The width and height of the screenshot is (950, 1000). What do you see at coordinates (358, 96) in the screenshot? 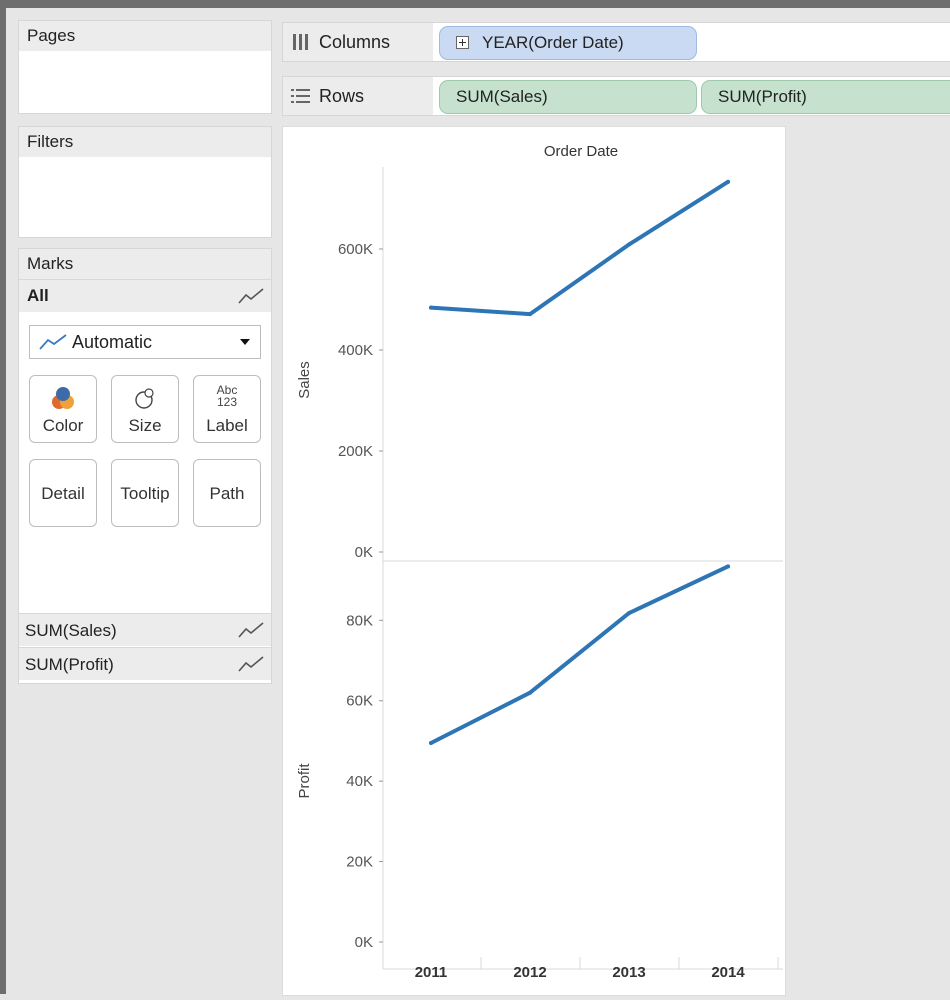
I see `rows-shelf-label: Rows` at bounding box center [358, 96].